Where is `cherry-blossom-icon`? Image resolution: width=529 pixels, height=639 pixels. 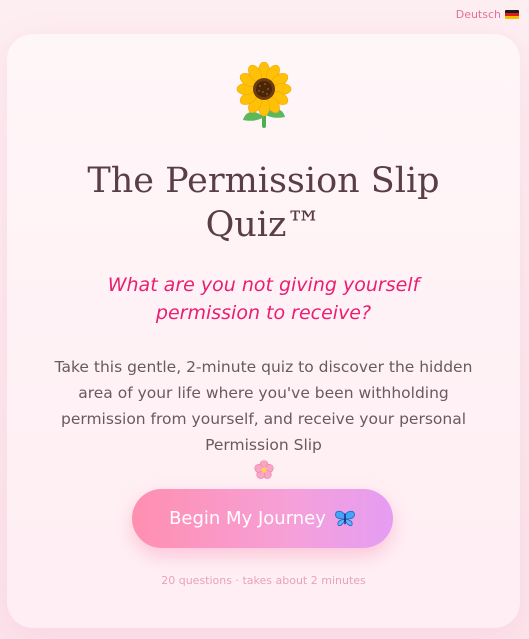 cherry-blossom-icon is located at coordinates (263, 469).